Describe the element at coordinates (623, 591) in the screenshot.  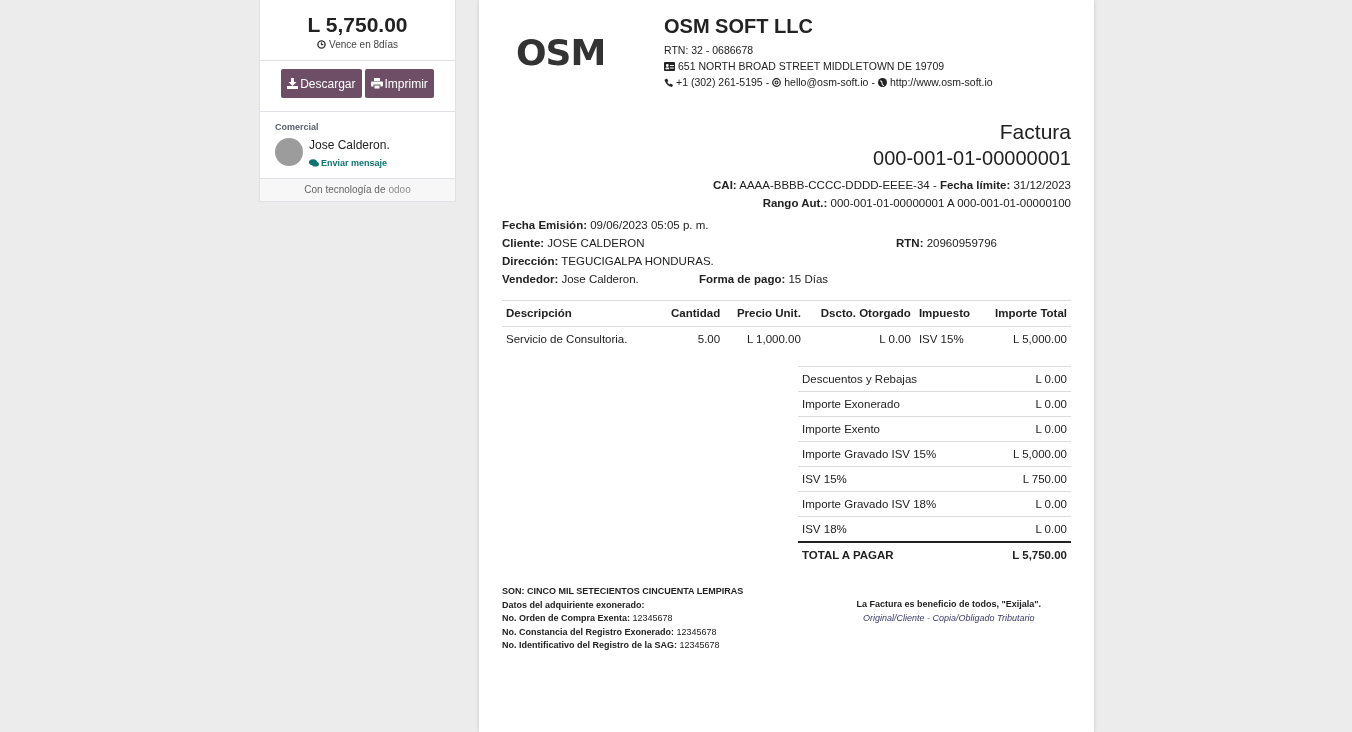
I see `amount-in-words: SON: CINCO MIL SETECIENTOS CINCUENTA LEMPIRAS` at that location.